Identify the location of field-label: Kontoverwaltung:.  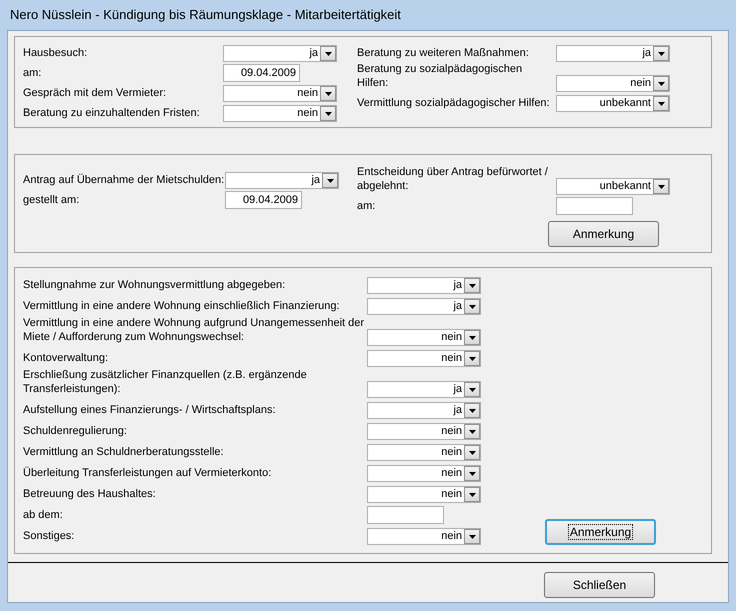
(66, 358).